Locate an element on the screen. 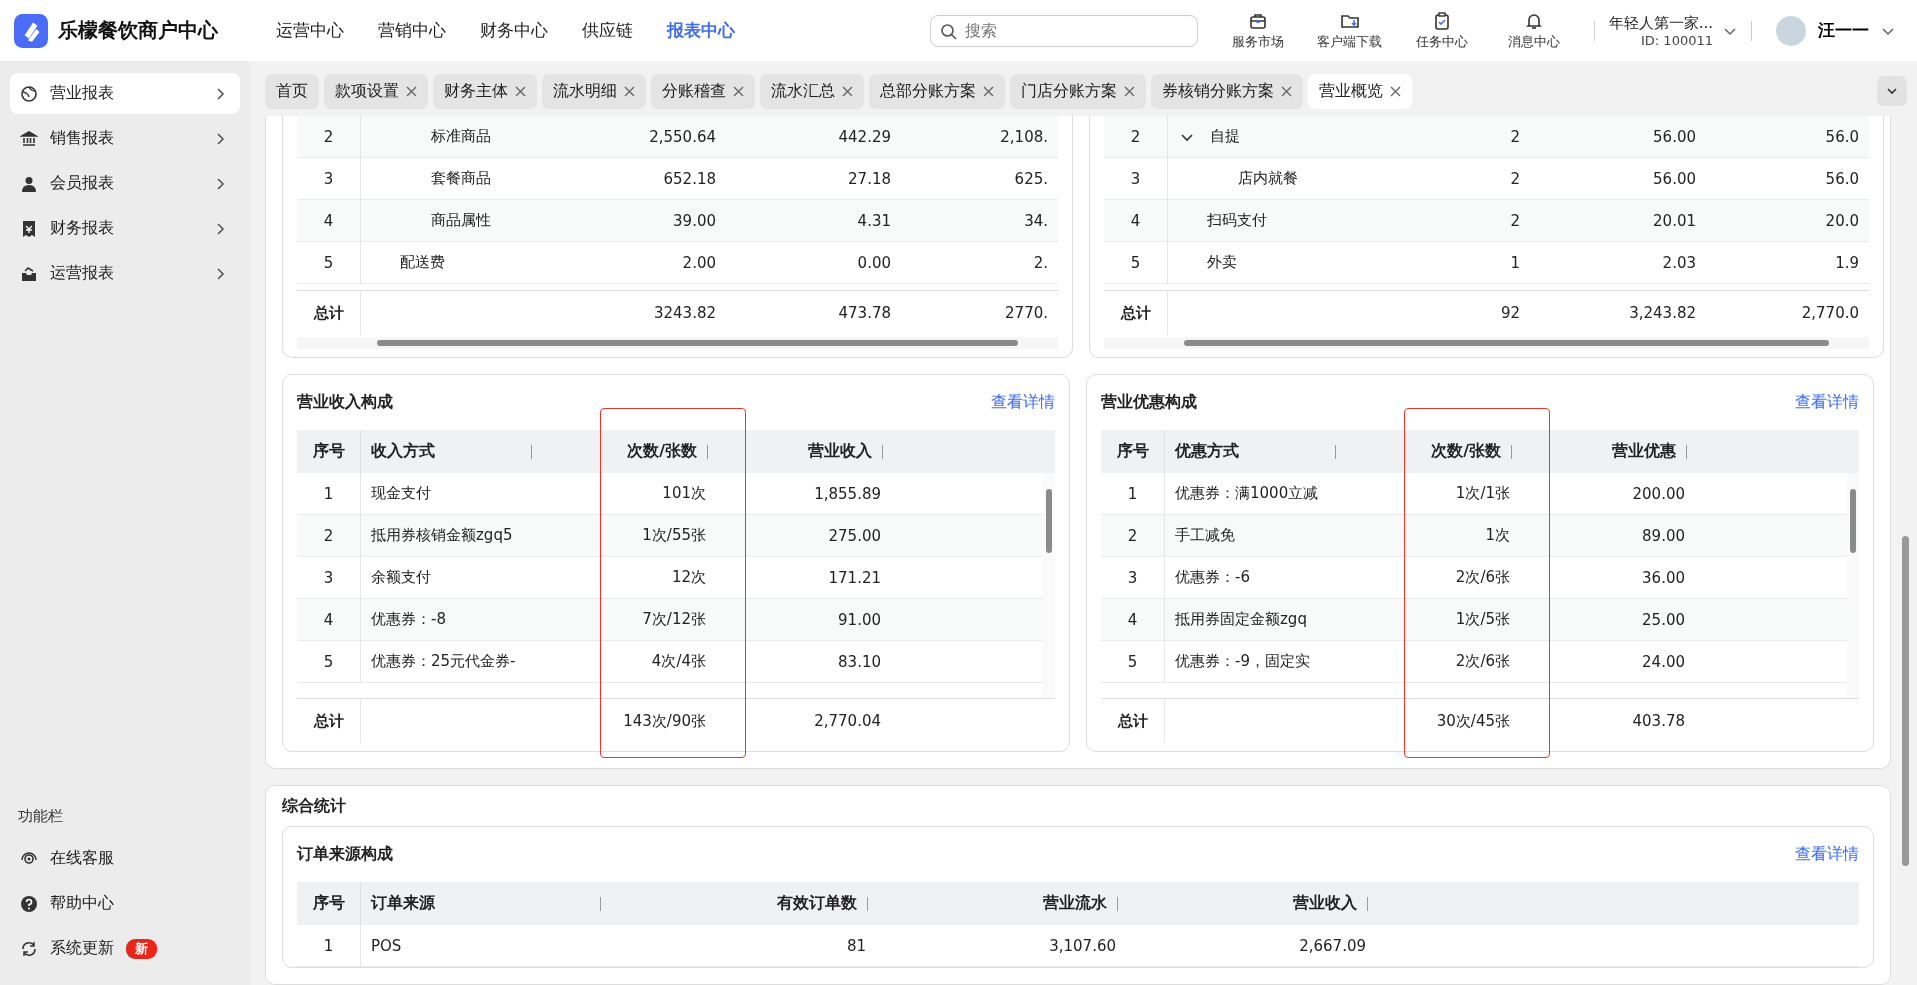 The image size is (1917, 985). tabs-dropdown-button is located at coordinates (1892, 91).